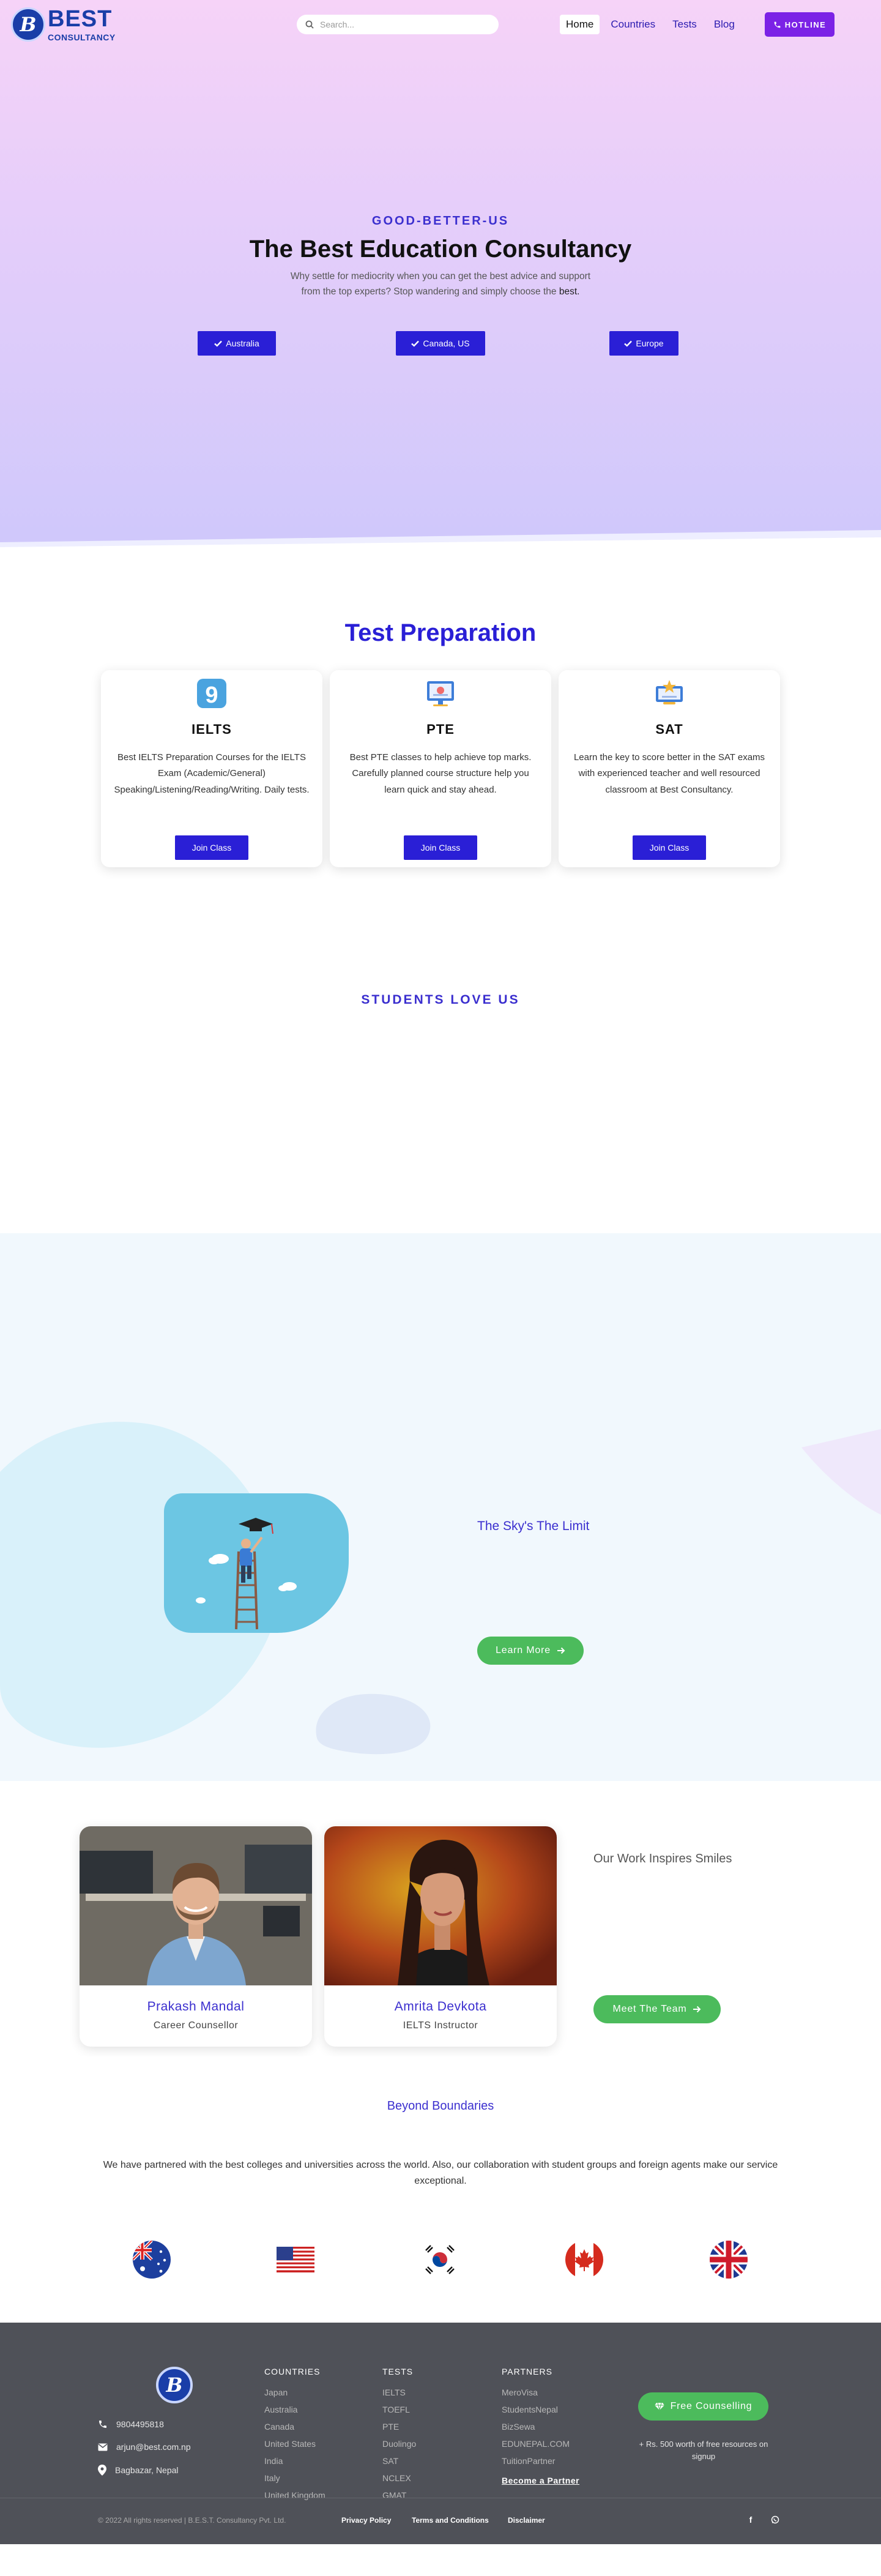 The height and width of the screenshot is (2576, 881). I want to click on footer-link: BizSewa, so click(540, 2427).